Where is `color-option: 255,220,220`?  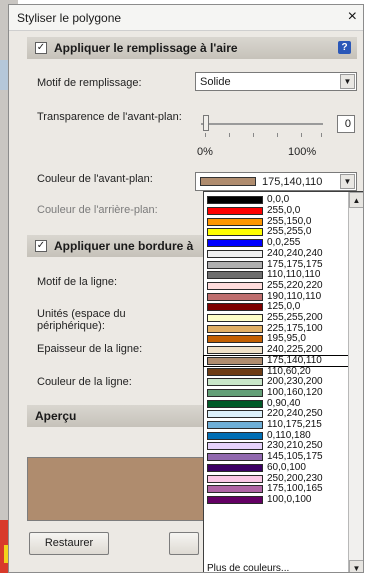 color-option: 255,220,220 is located at coordinates (276, 286).